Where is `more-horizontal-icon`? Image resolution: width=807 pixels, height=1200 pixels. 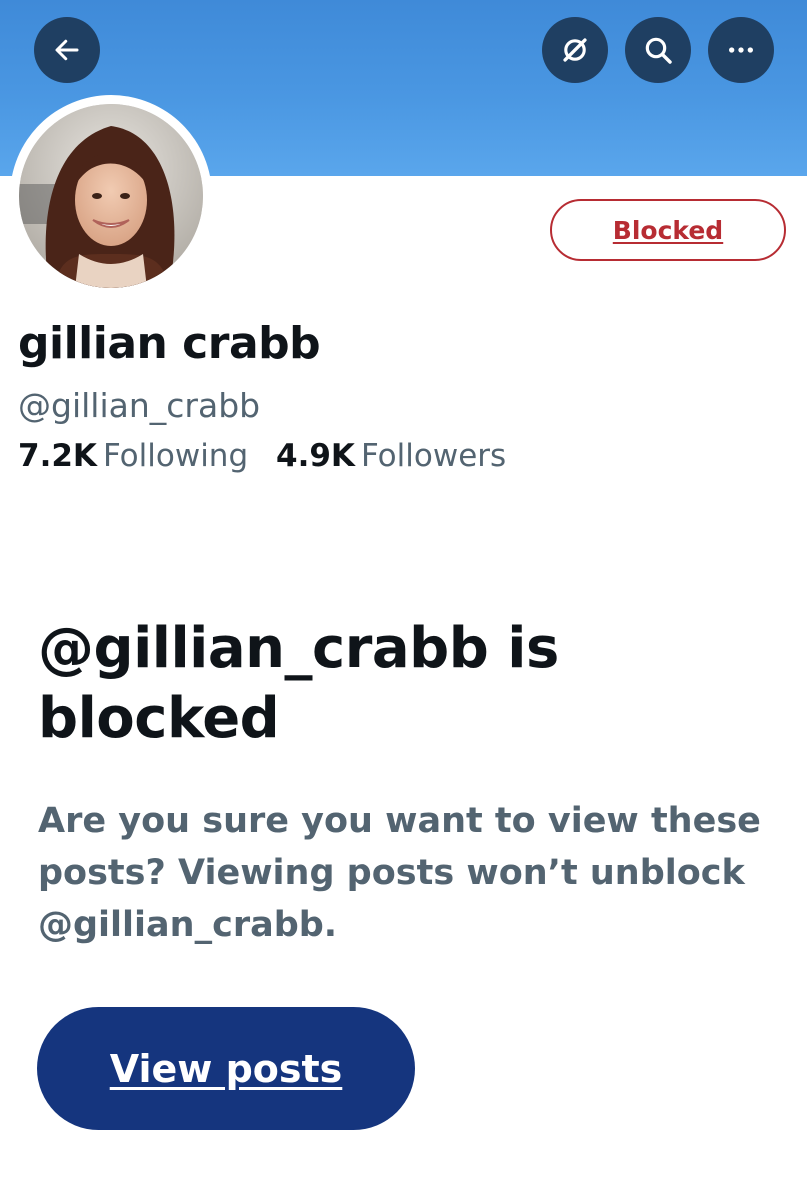 more-horizontal-icon is located at coordinates (741, 50).